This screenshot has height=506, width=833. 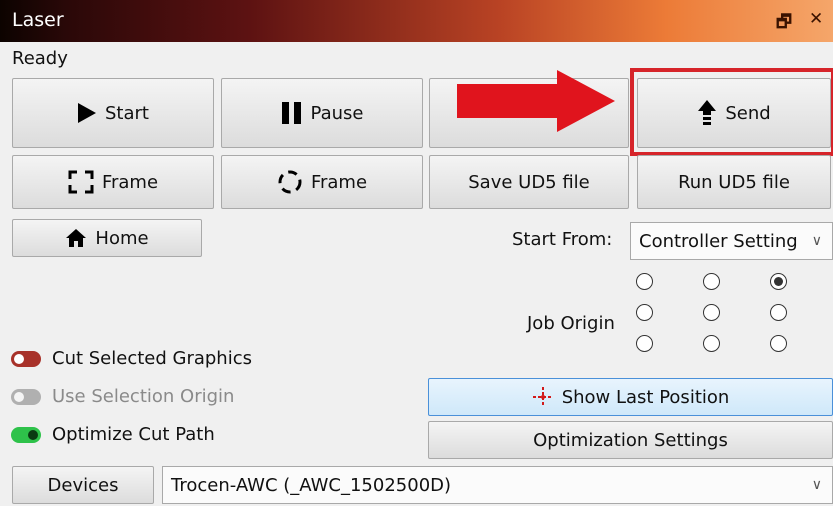 I want to click on run-ud5-label: Run UD5 file, so click(x=734, y=182).